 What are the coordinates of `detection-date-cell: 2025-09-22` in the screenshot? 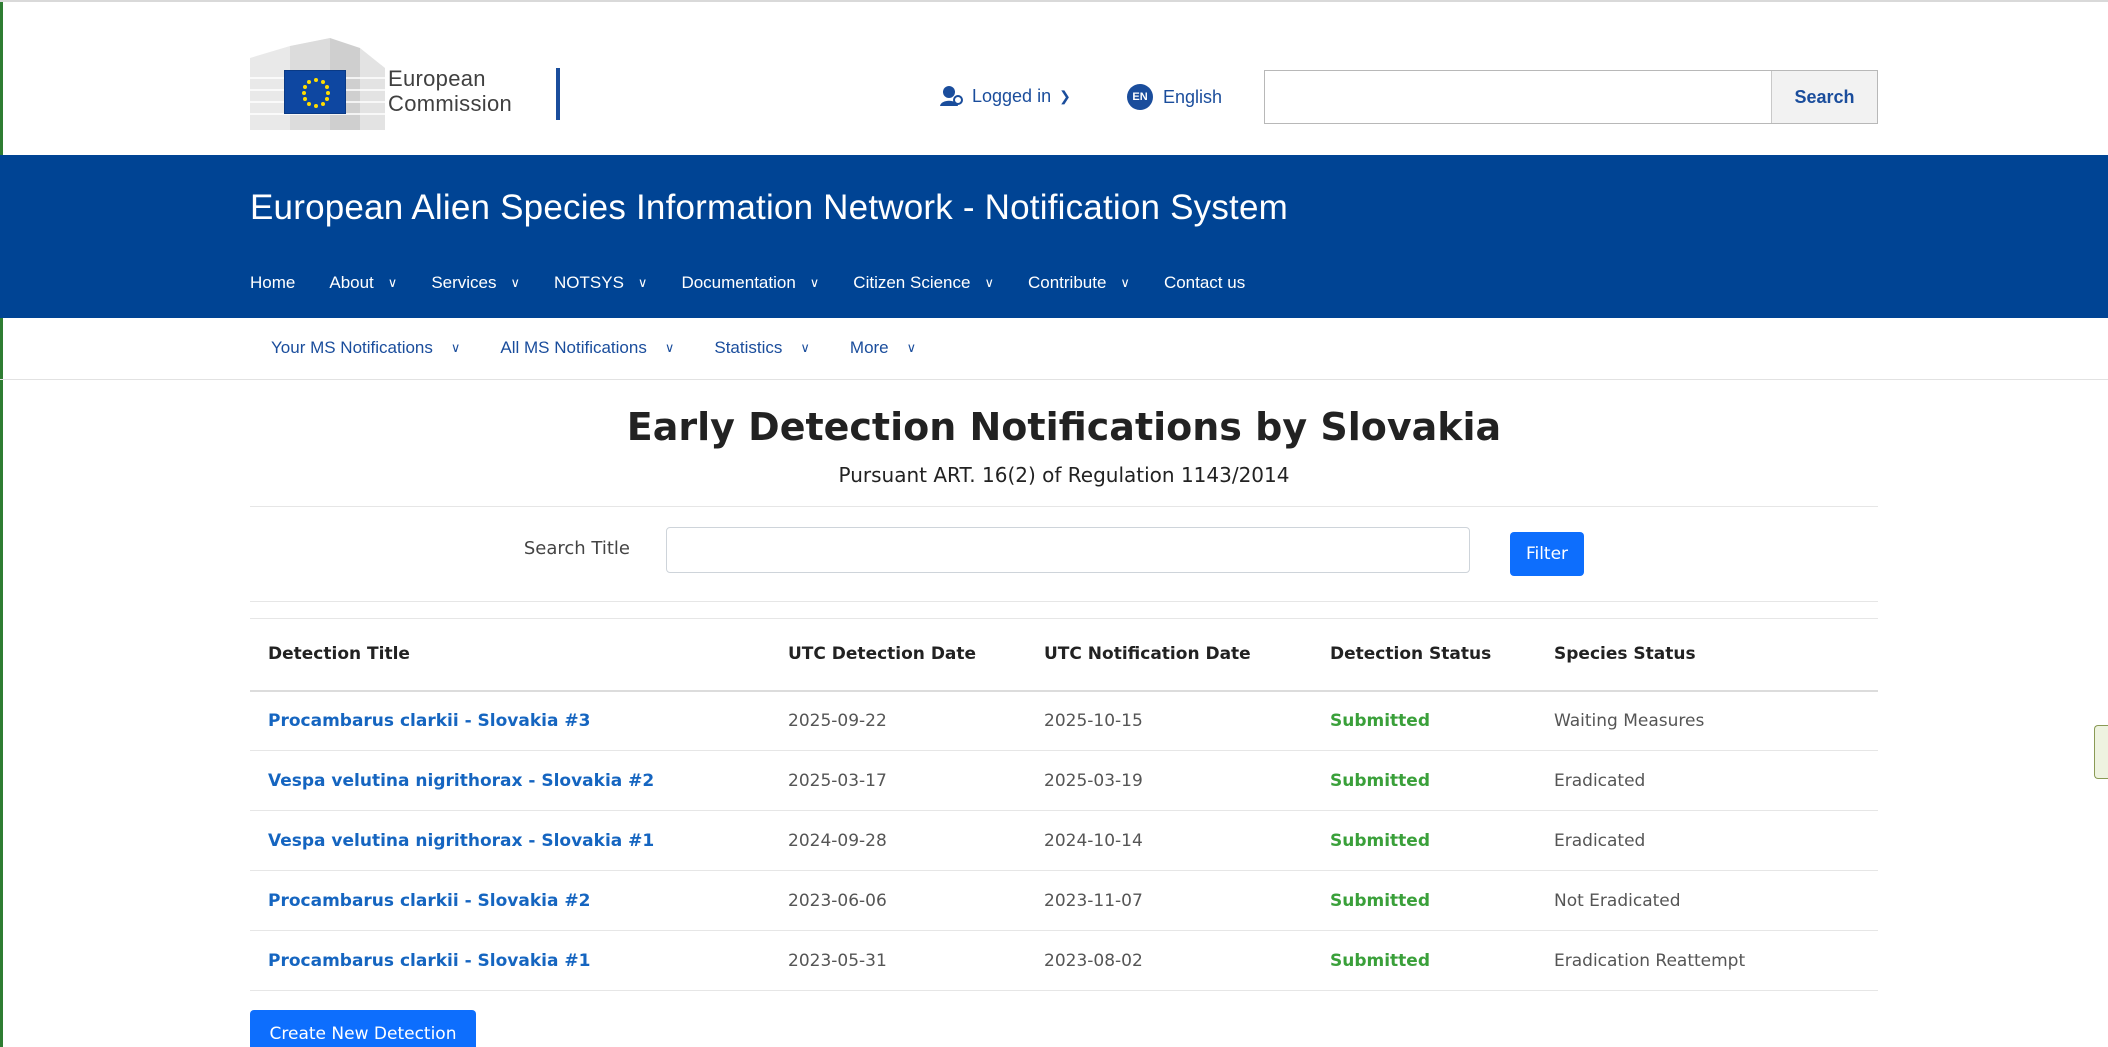 It's located at (837, 720).